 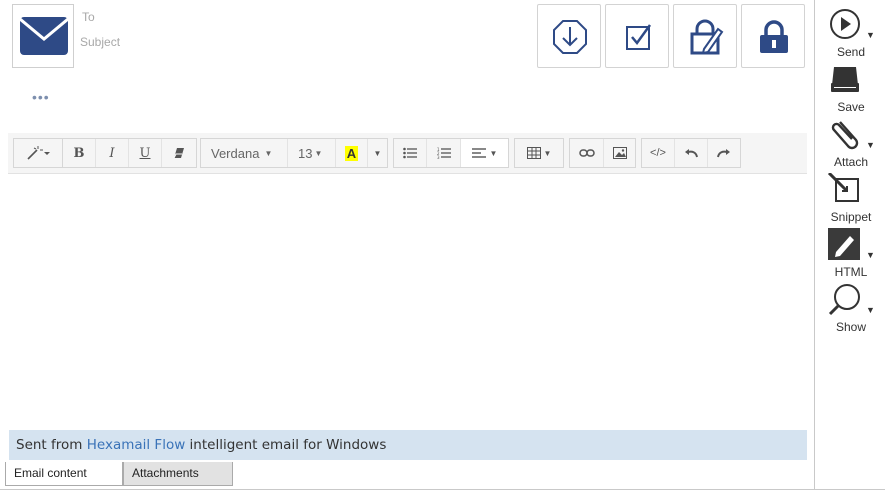 I want to click on more-options-button: •••, so click(x=41, y=97).